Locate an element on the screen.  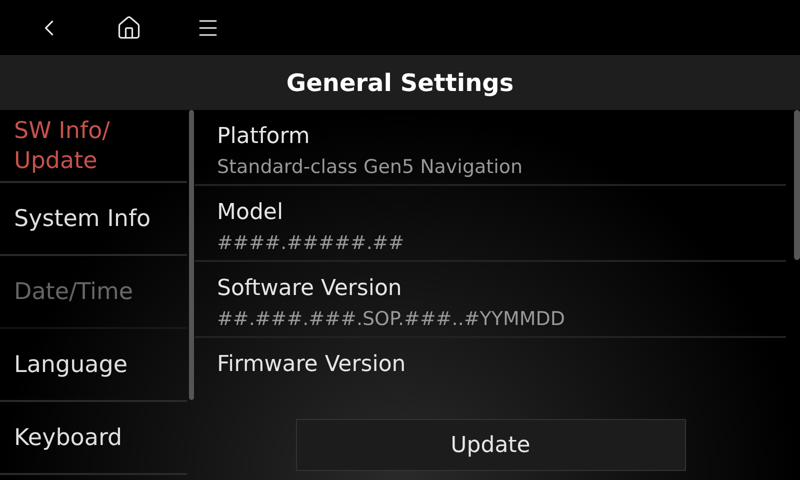
info-value: ##.###.###.SOP.###..#YYMMDD is located at coordinates (391, 319).